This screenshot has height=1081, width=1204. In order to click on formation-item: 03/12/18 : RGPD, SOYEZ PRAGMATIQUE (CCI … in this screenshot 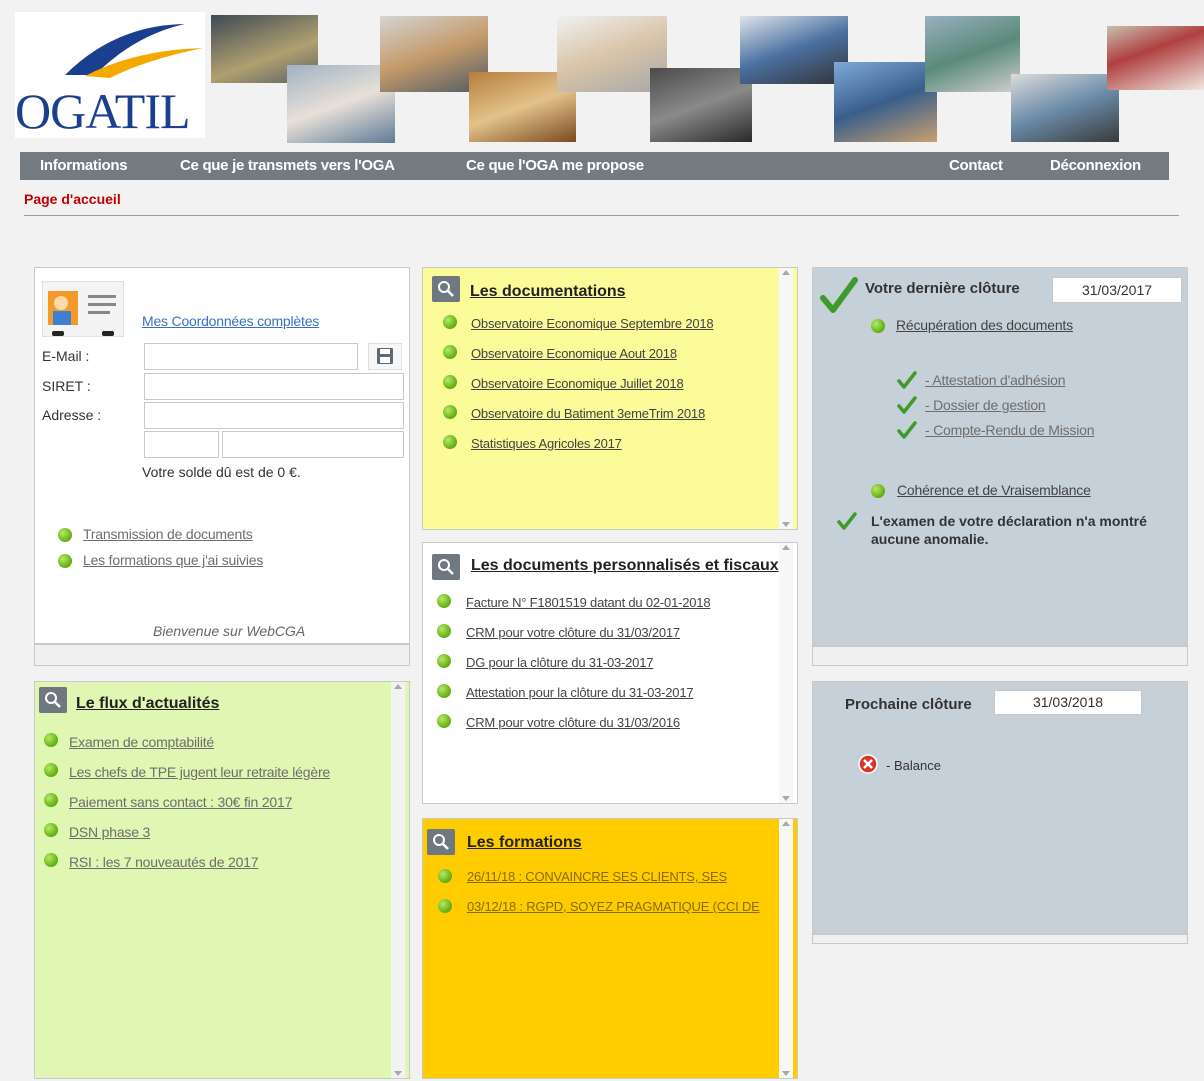, I will do `click(613, 906)`.